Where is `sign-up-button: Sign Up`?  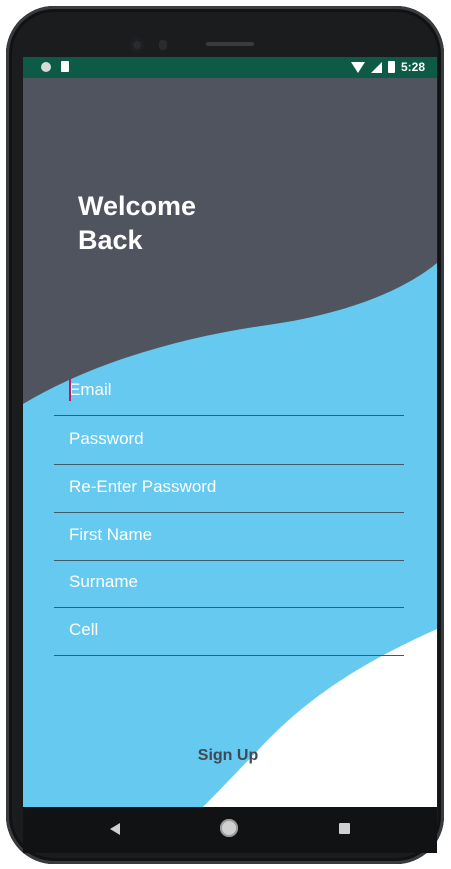 sign-up-button: Sign Up is located at coordinates (228, 756).